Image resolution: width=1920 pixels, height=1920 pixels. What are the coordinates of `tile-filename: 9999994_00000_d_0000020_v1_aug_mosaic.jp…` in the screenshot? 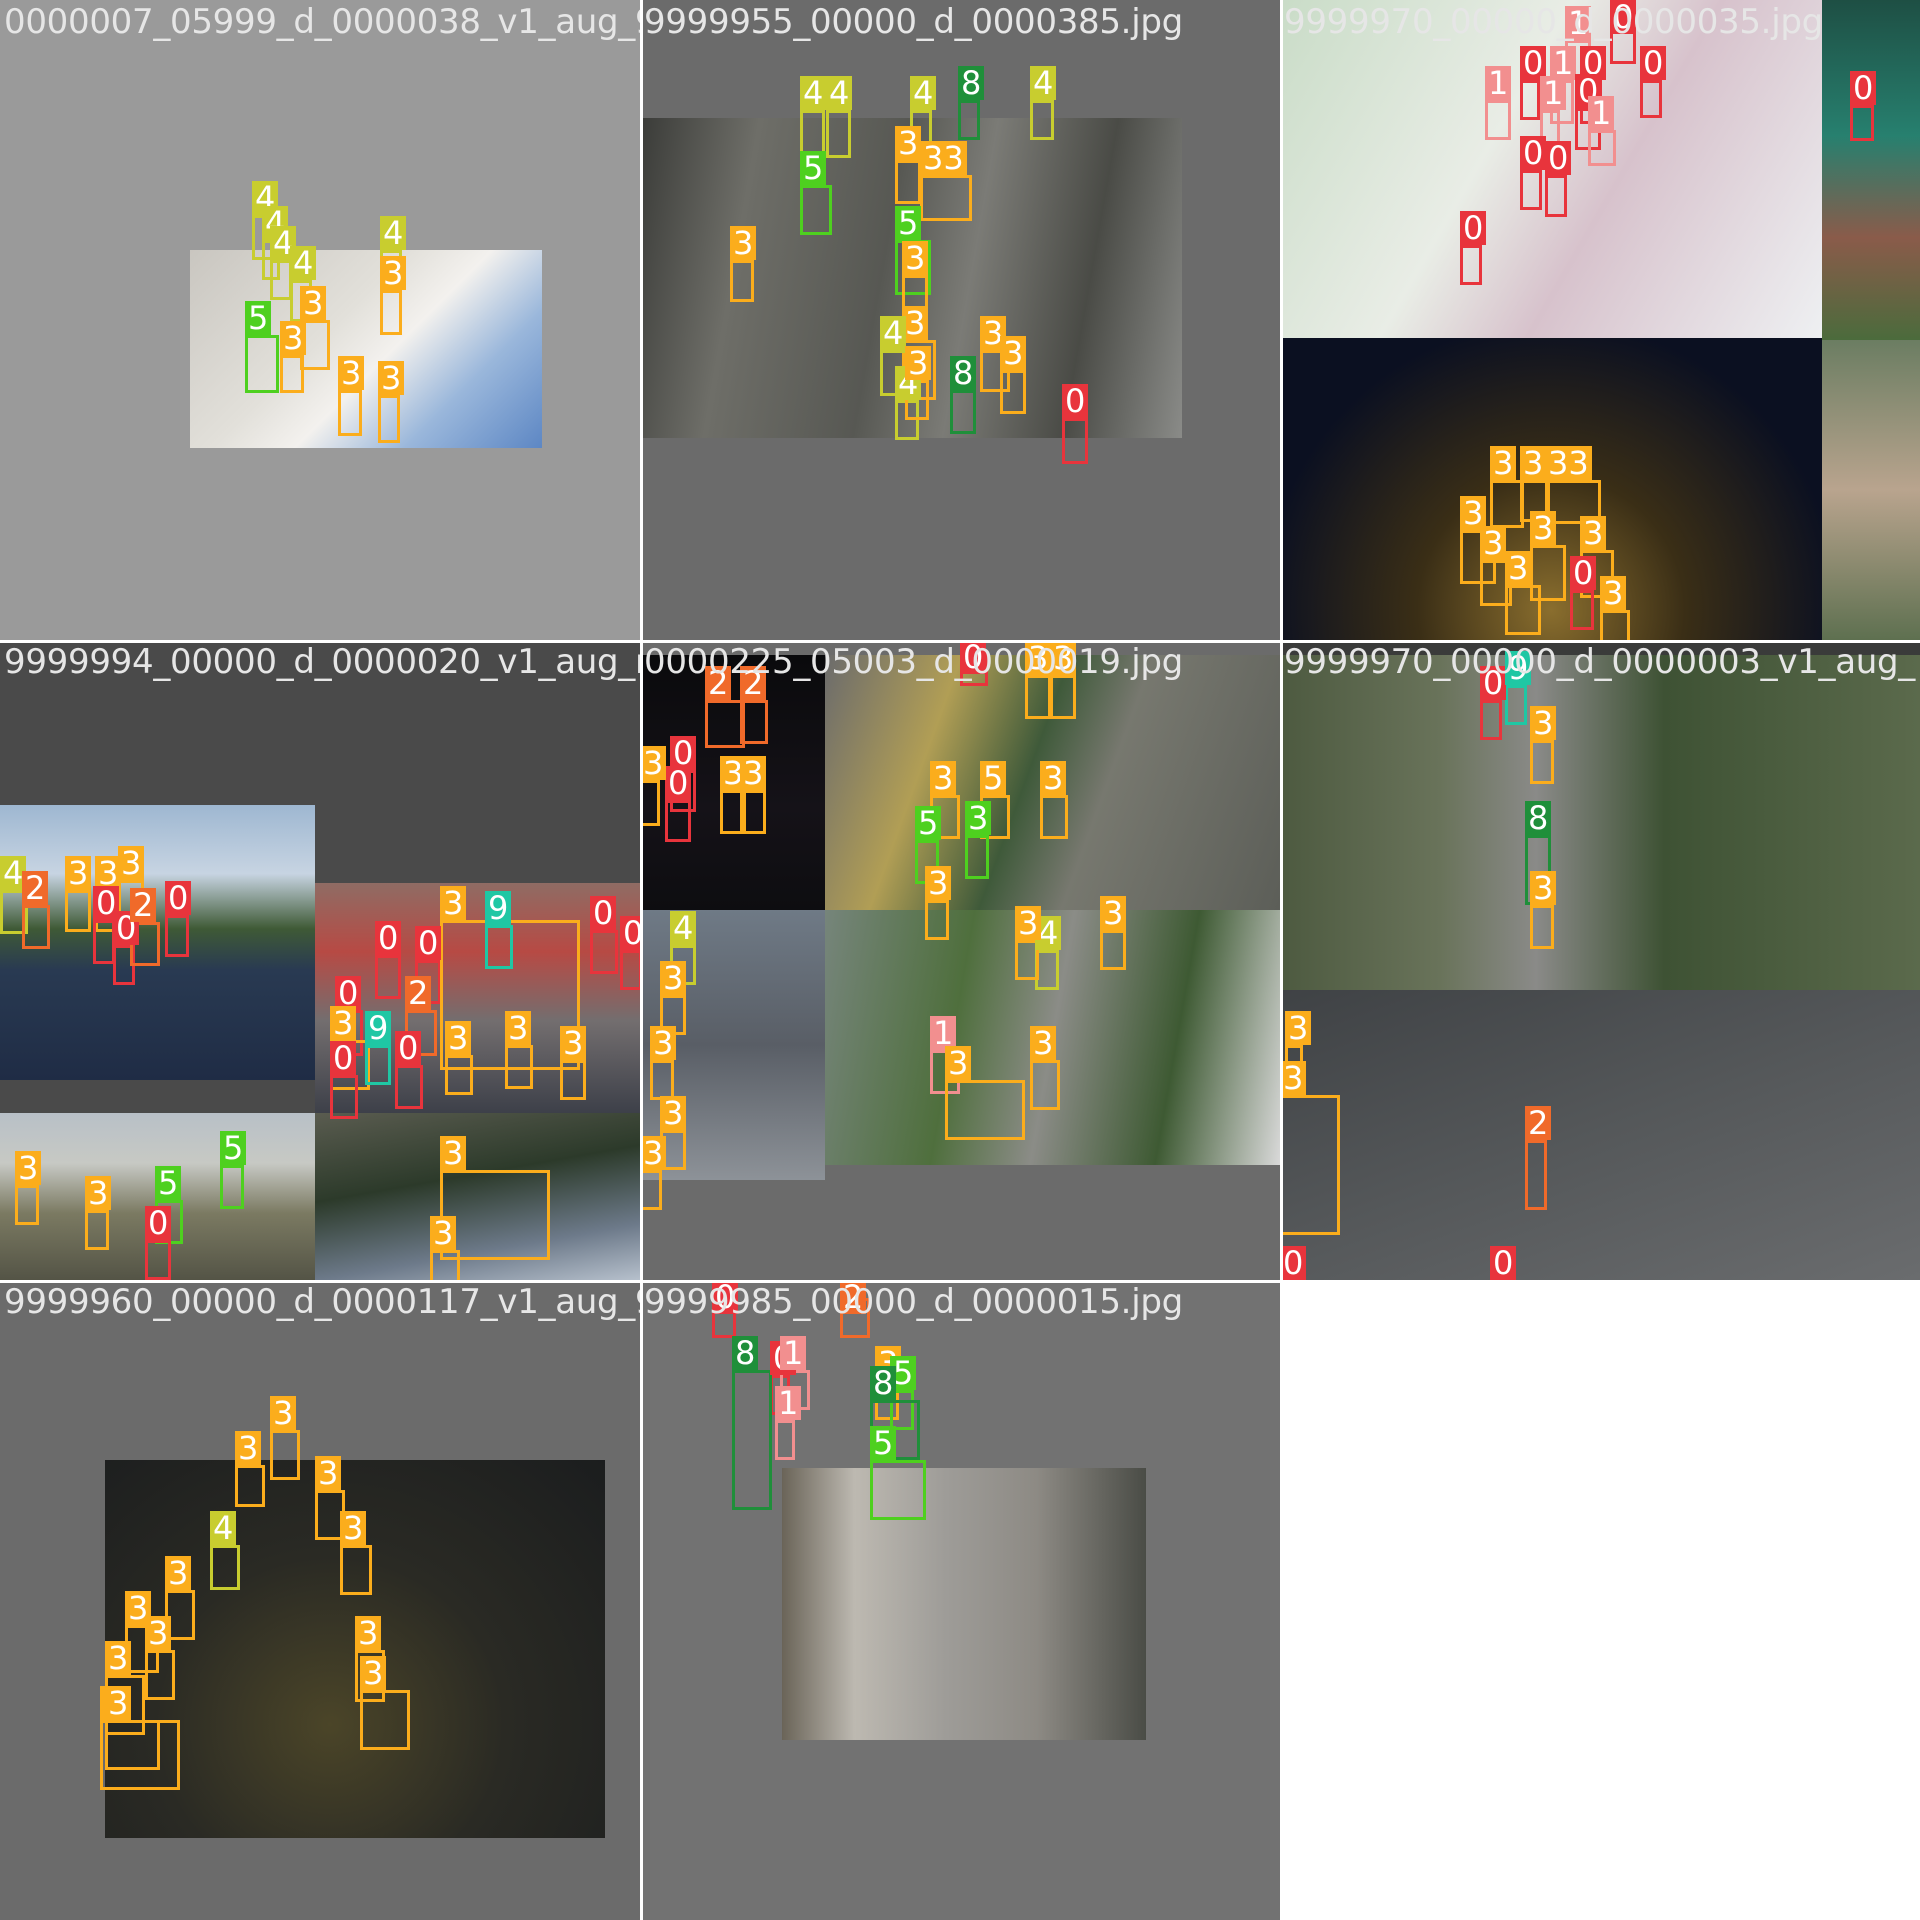 It's located at (322, 662).